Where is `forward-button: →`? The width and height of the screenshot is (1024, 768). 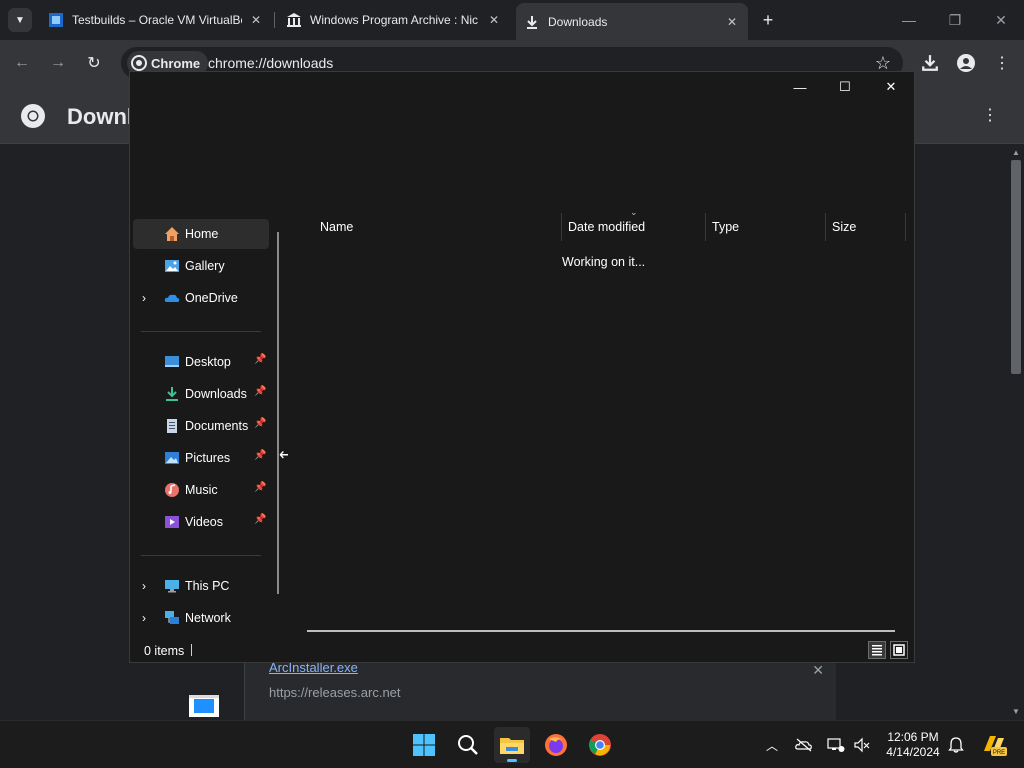 forward-button: → is located at coordinates (58, 63).